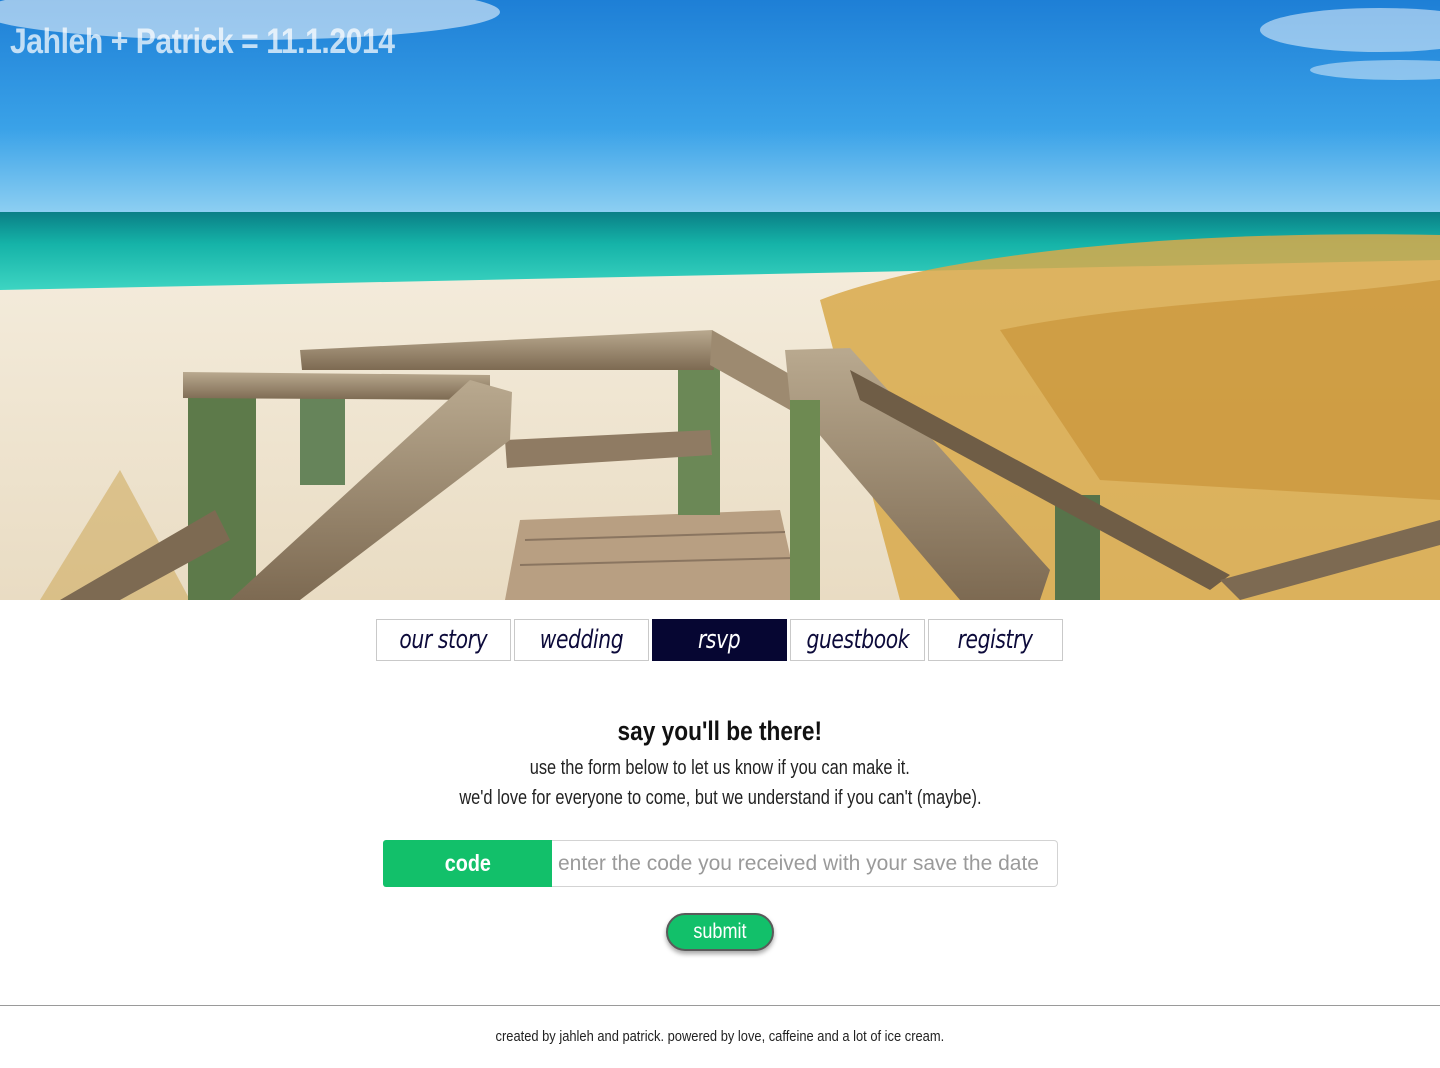  What do you see at coordinates (202, 41) in the screenshot?
I see `site-title: Jahleh + Patrick = 11.1.2014` at bounding box center [202, 41].